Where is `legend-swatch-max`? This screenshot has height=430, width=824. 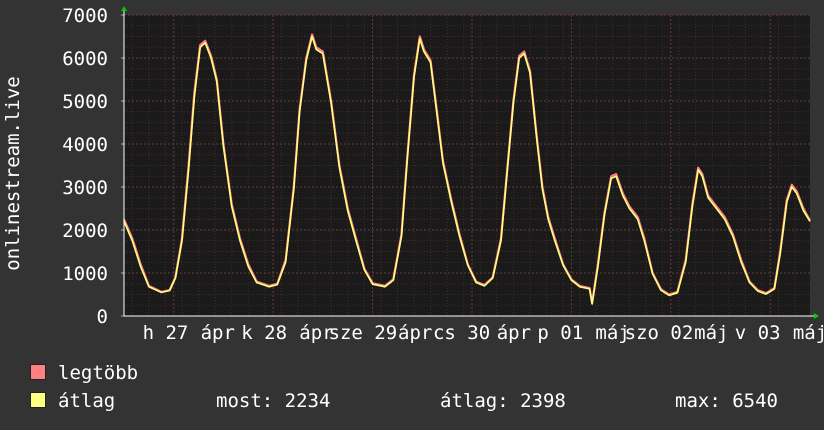
legend-swatch-max is located at coordinates (38, 372).